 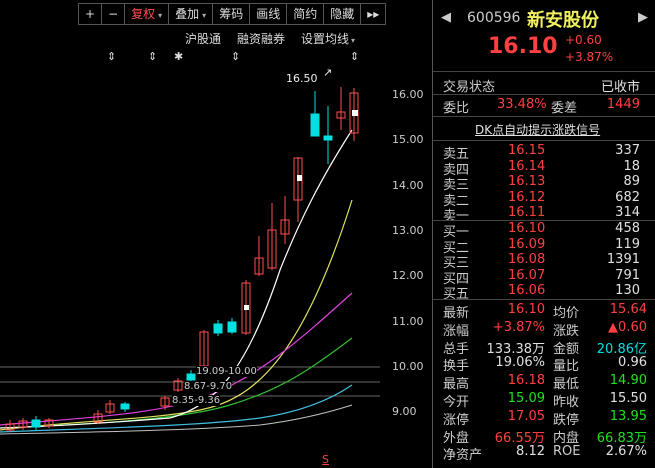 I want to click on y-tick: 16.00, so click(x=408, y=94).